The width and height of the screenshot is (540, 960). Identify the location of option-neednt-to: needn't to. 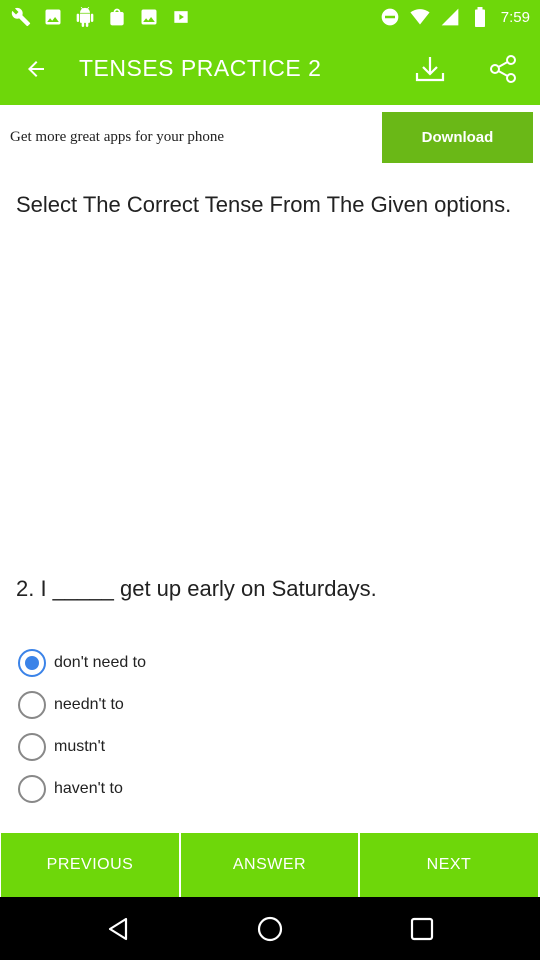
(82, 705).